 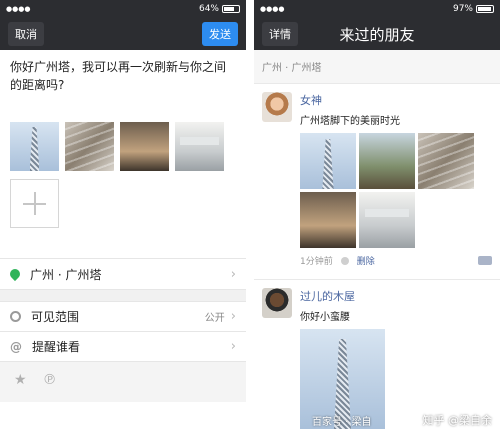 What do you see at coordinates (377, 67) in the screenshot?
I see `location-header: 广州 · 广州塔` at bounding box center [377, 67].